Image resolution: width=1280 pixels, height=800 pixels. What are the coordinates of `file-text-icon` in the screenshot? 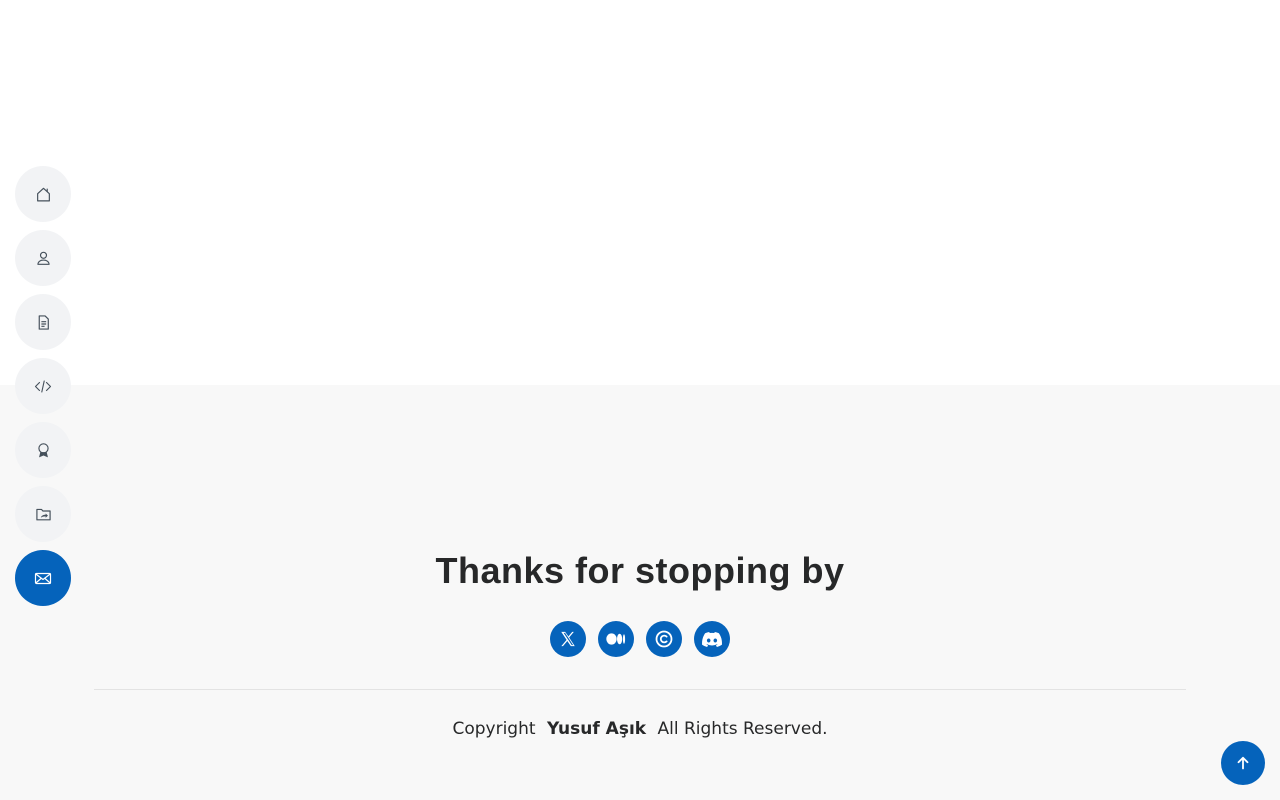 It's located at (43, 322).